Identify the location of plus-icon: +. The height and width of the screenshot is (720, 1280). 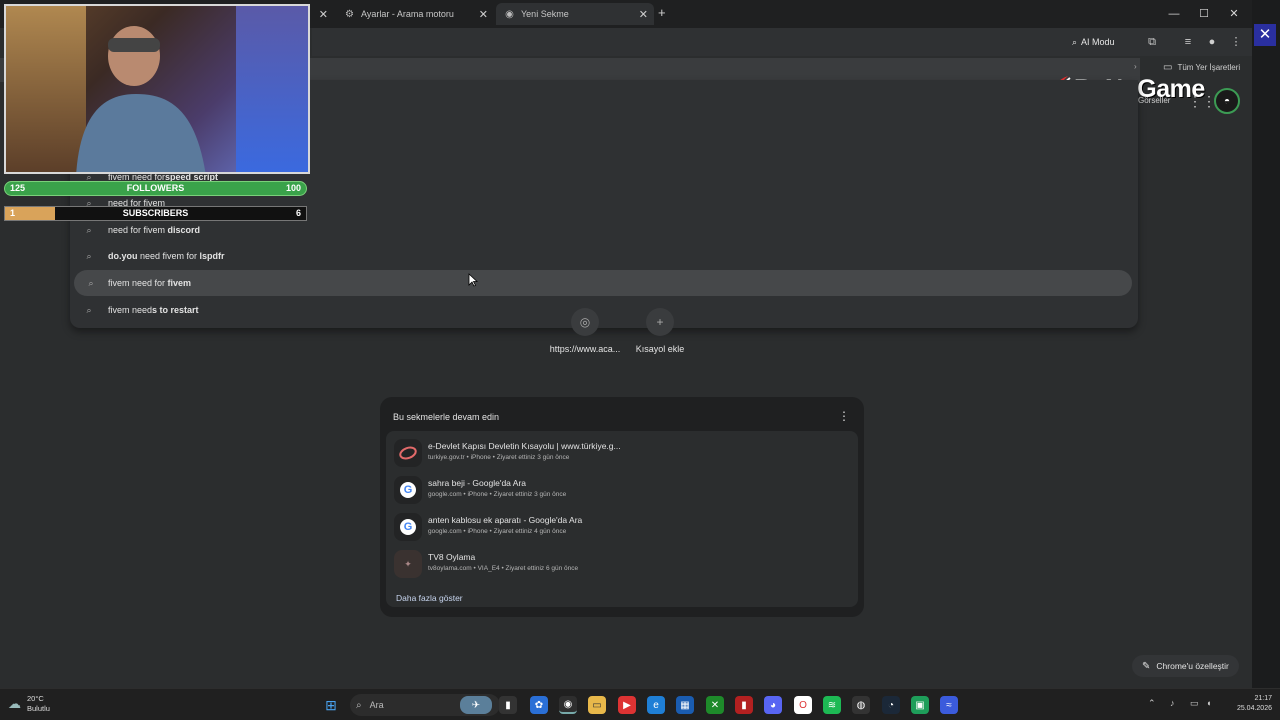
(660, 322).